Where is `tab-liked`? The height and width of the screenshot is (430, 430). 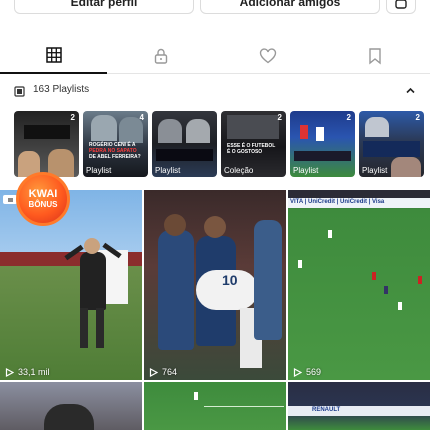
tab-liked is located at coordinates (267, 56).